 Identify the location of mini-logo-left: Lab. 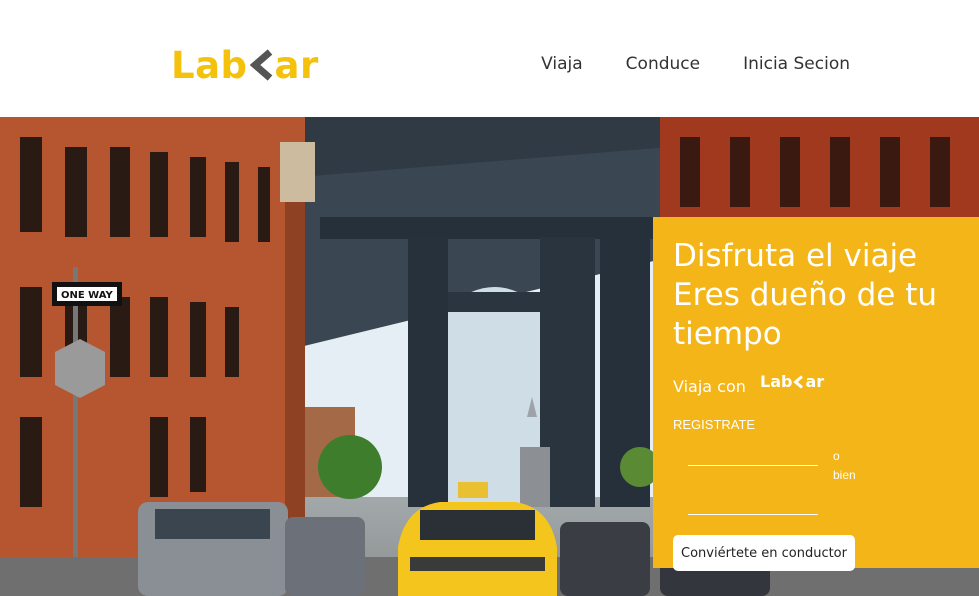
(776, 381).